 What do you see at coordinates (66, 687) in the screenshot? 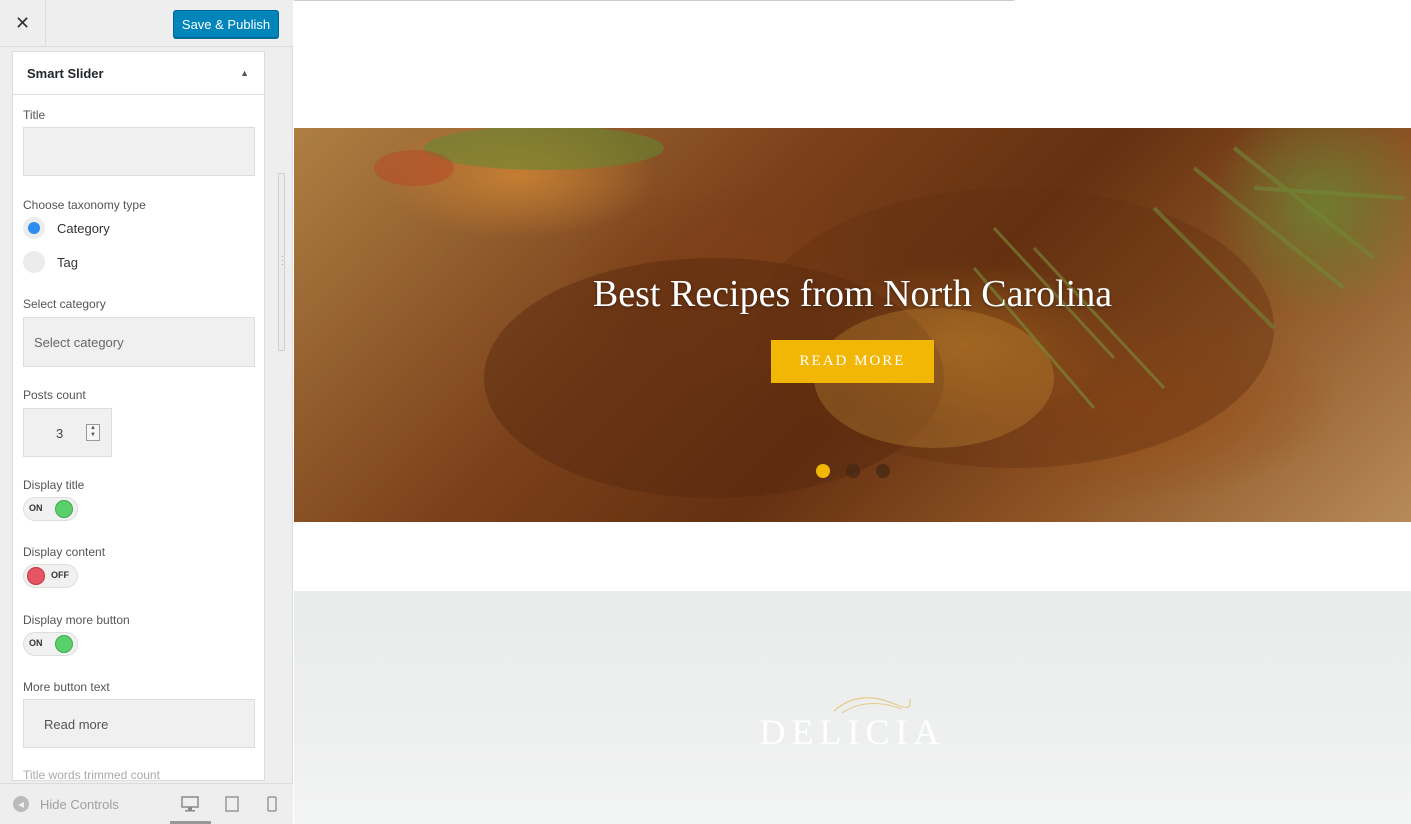
I see `more-text-label: More button text` at bounding box center [66, 687].